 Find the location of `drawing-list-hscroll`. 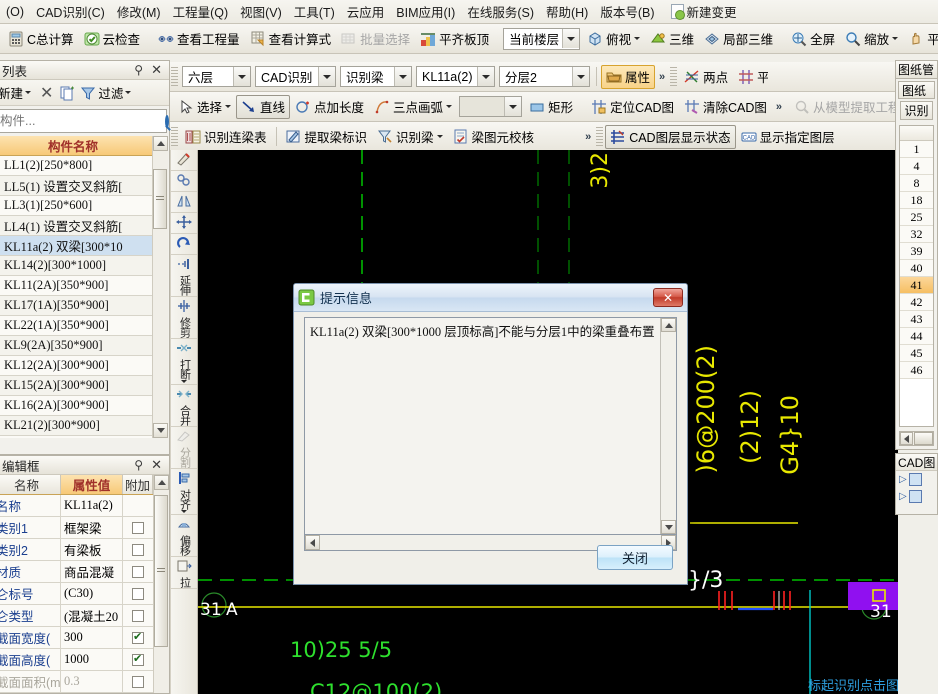

drawing-list-hscroll is located at coordinates (916, 438).